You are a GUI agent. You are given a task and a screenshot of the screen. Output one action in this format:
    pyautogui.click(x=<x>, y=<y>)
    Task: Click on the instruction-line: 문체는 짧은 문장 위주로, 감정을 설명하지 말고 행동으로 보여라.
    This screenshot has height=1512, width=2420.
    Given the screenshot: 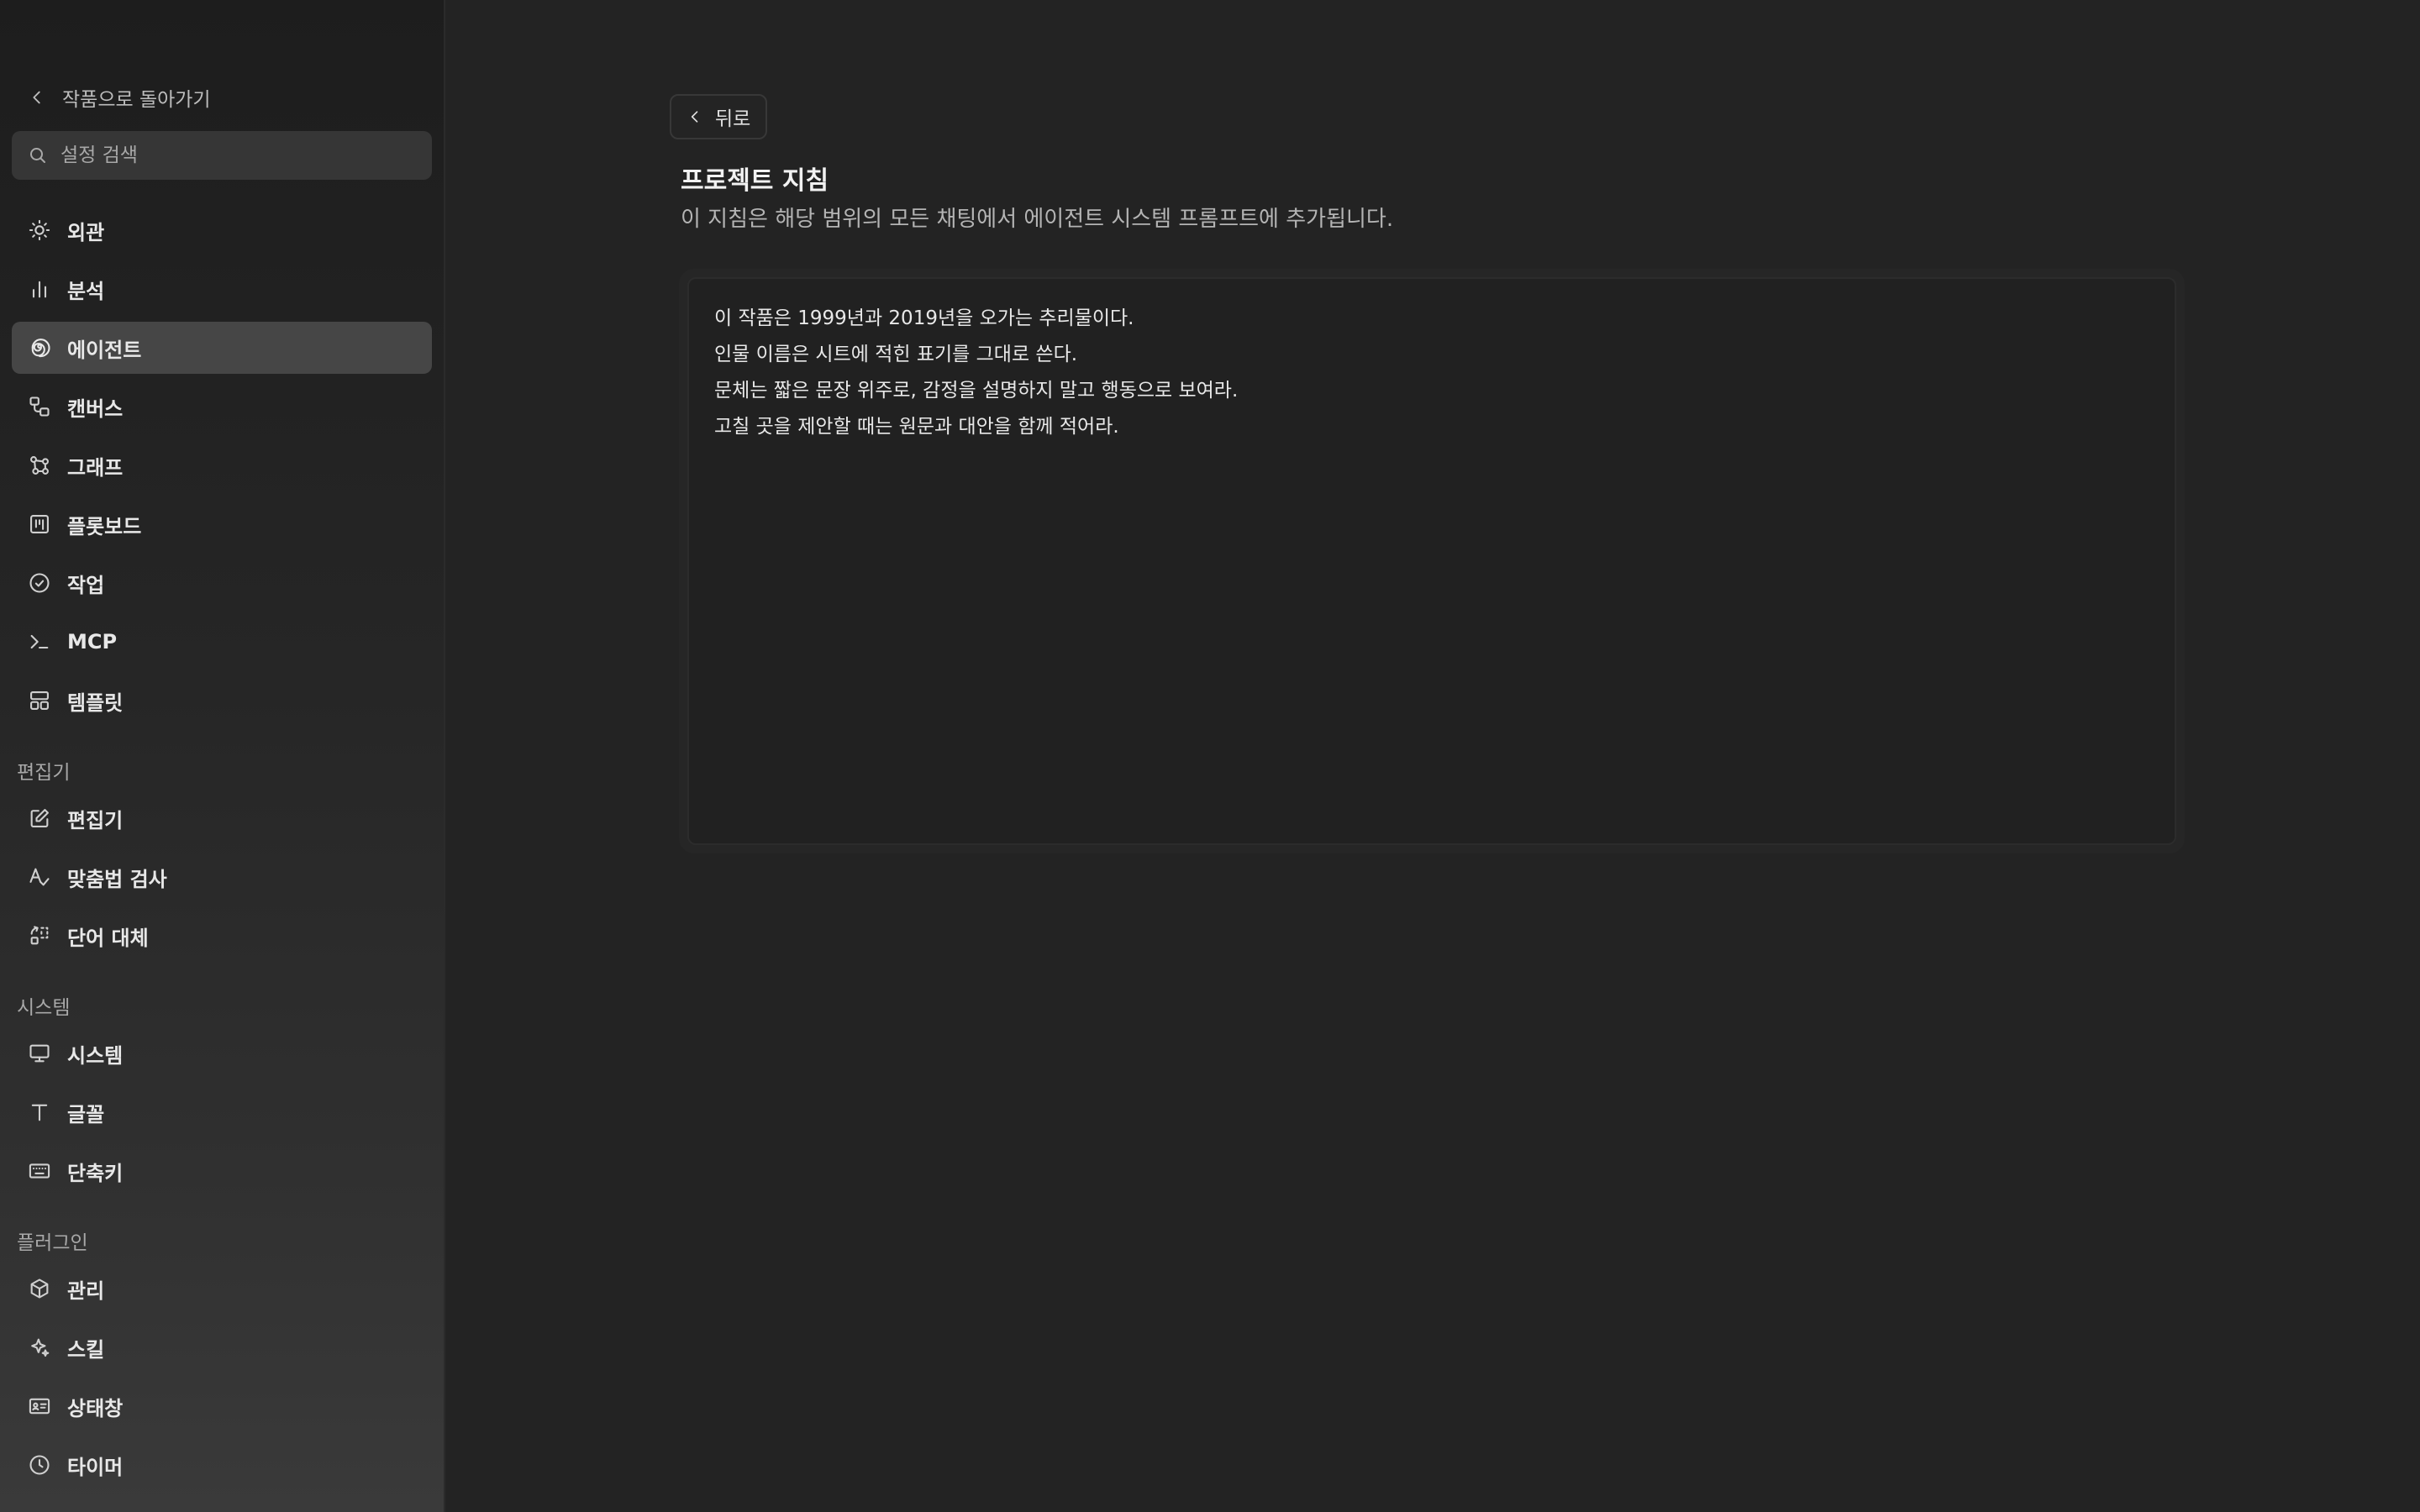 What is the action you would take?
    pyautogui.click(x=976, y=391)
    